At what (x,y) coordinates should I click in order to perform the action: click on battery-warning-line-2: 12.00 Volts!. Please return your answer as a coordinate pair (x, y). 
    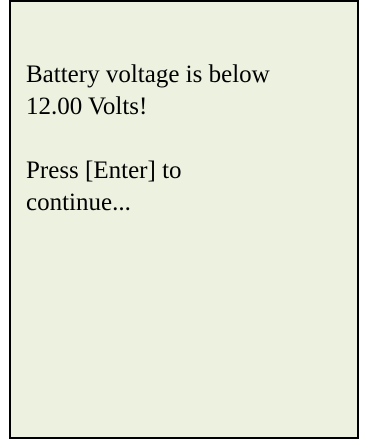
    Looking at the image, I should click on (87, 106).